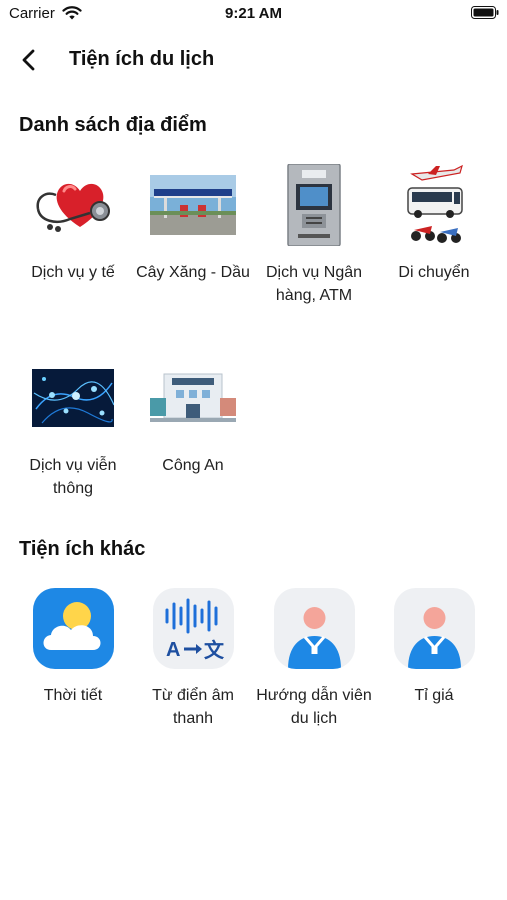 The width and height of the screenshot is (507, 900). Describe the element at coordinates (193, 397) in the screenshot. I see `police-station-icon` at that location.